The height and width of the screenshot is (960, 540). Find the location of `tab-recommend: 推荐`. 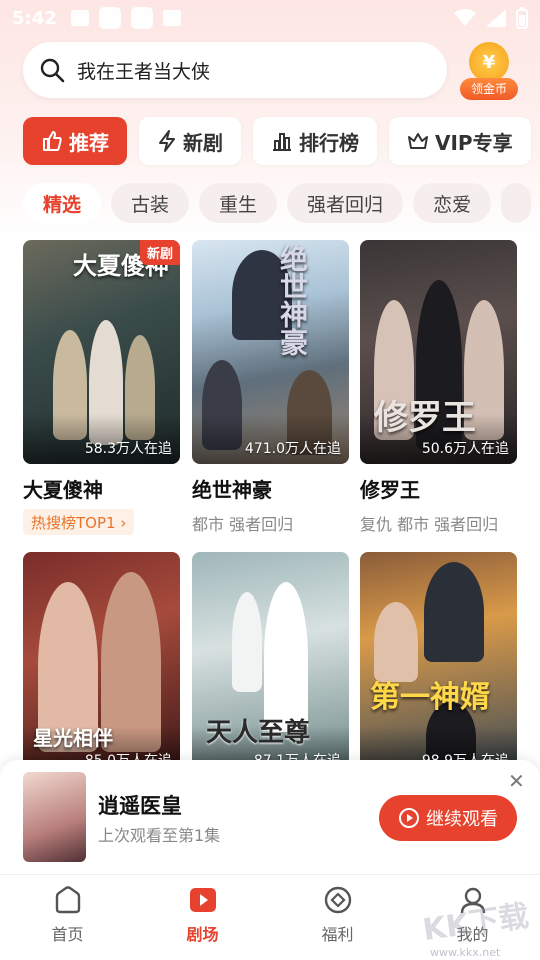

tab-recommend: 推荐 is located at coordinates (75, 141).